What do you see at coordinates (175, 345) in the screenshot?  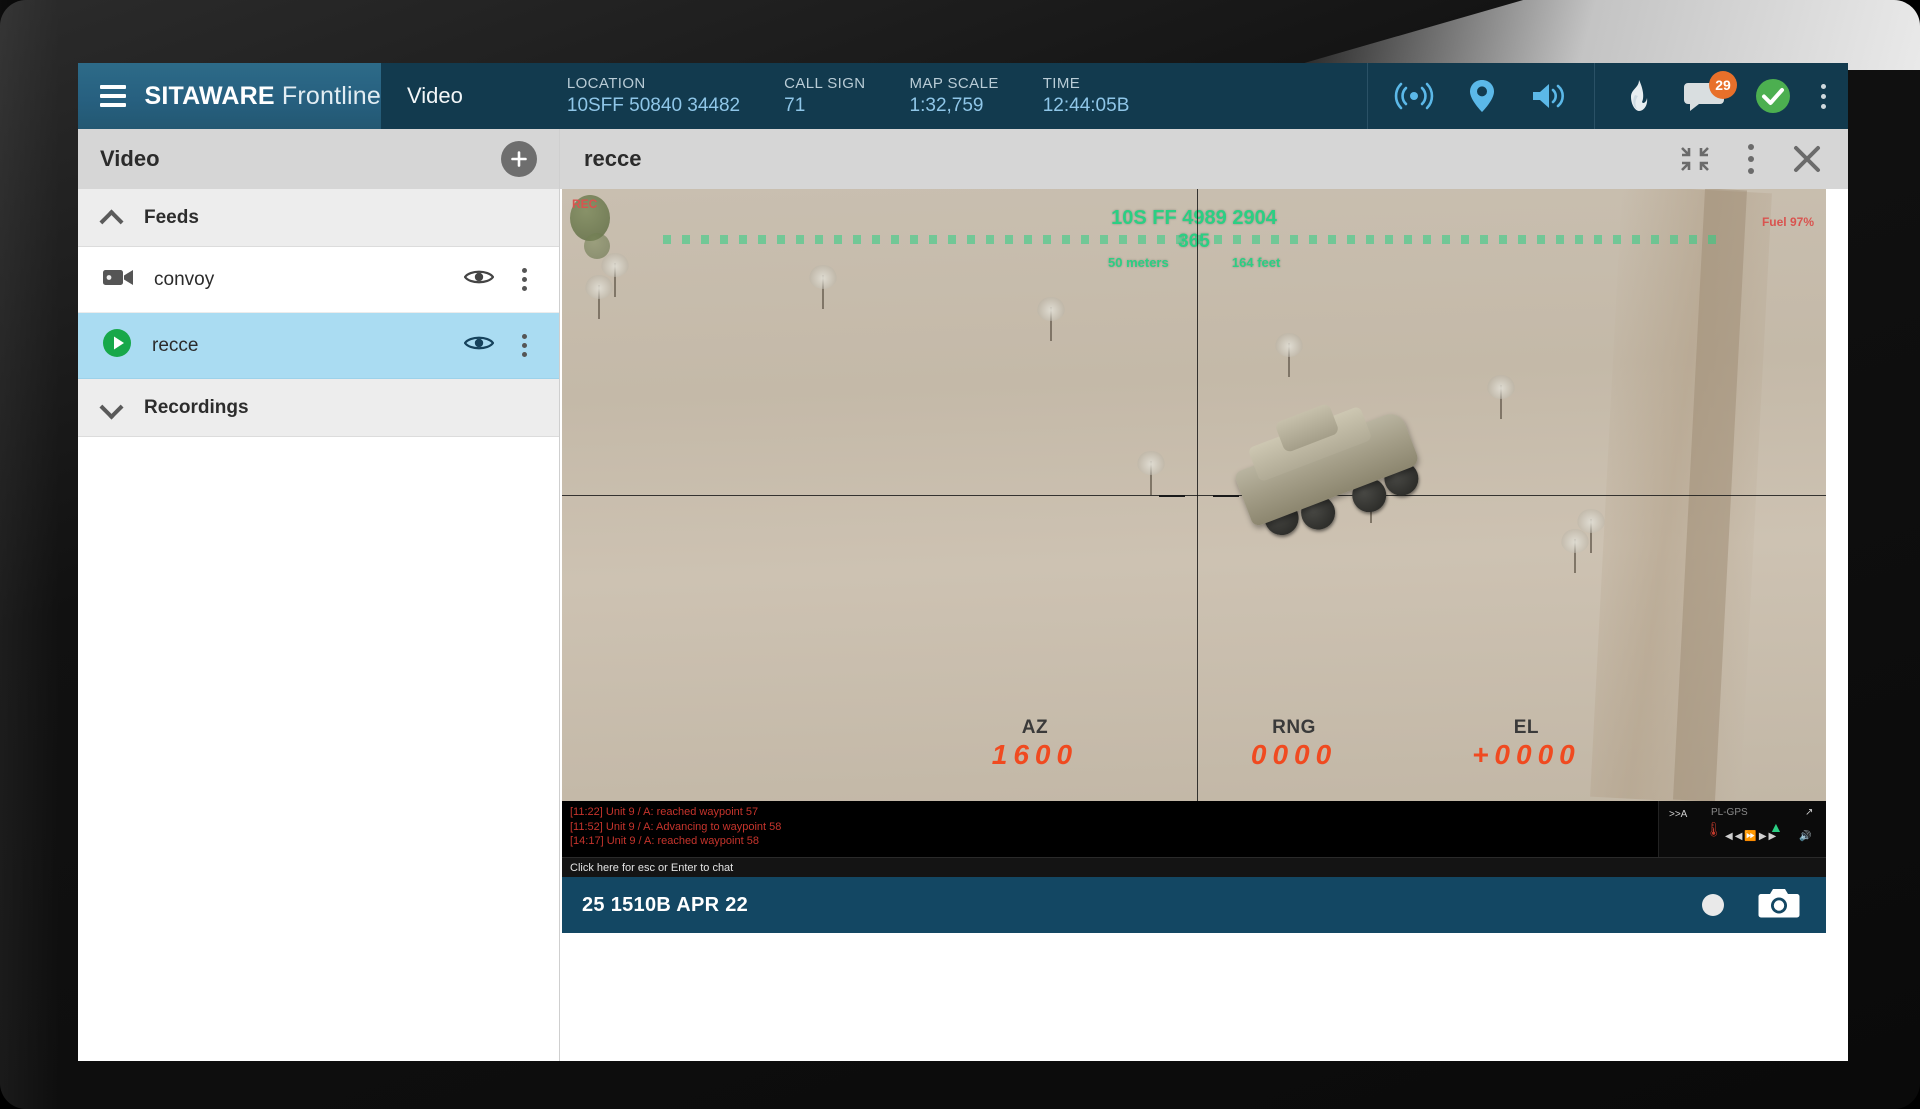 I see `feed-label-recce: recce` at bounding box center [175, 345].